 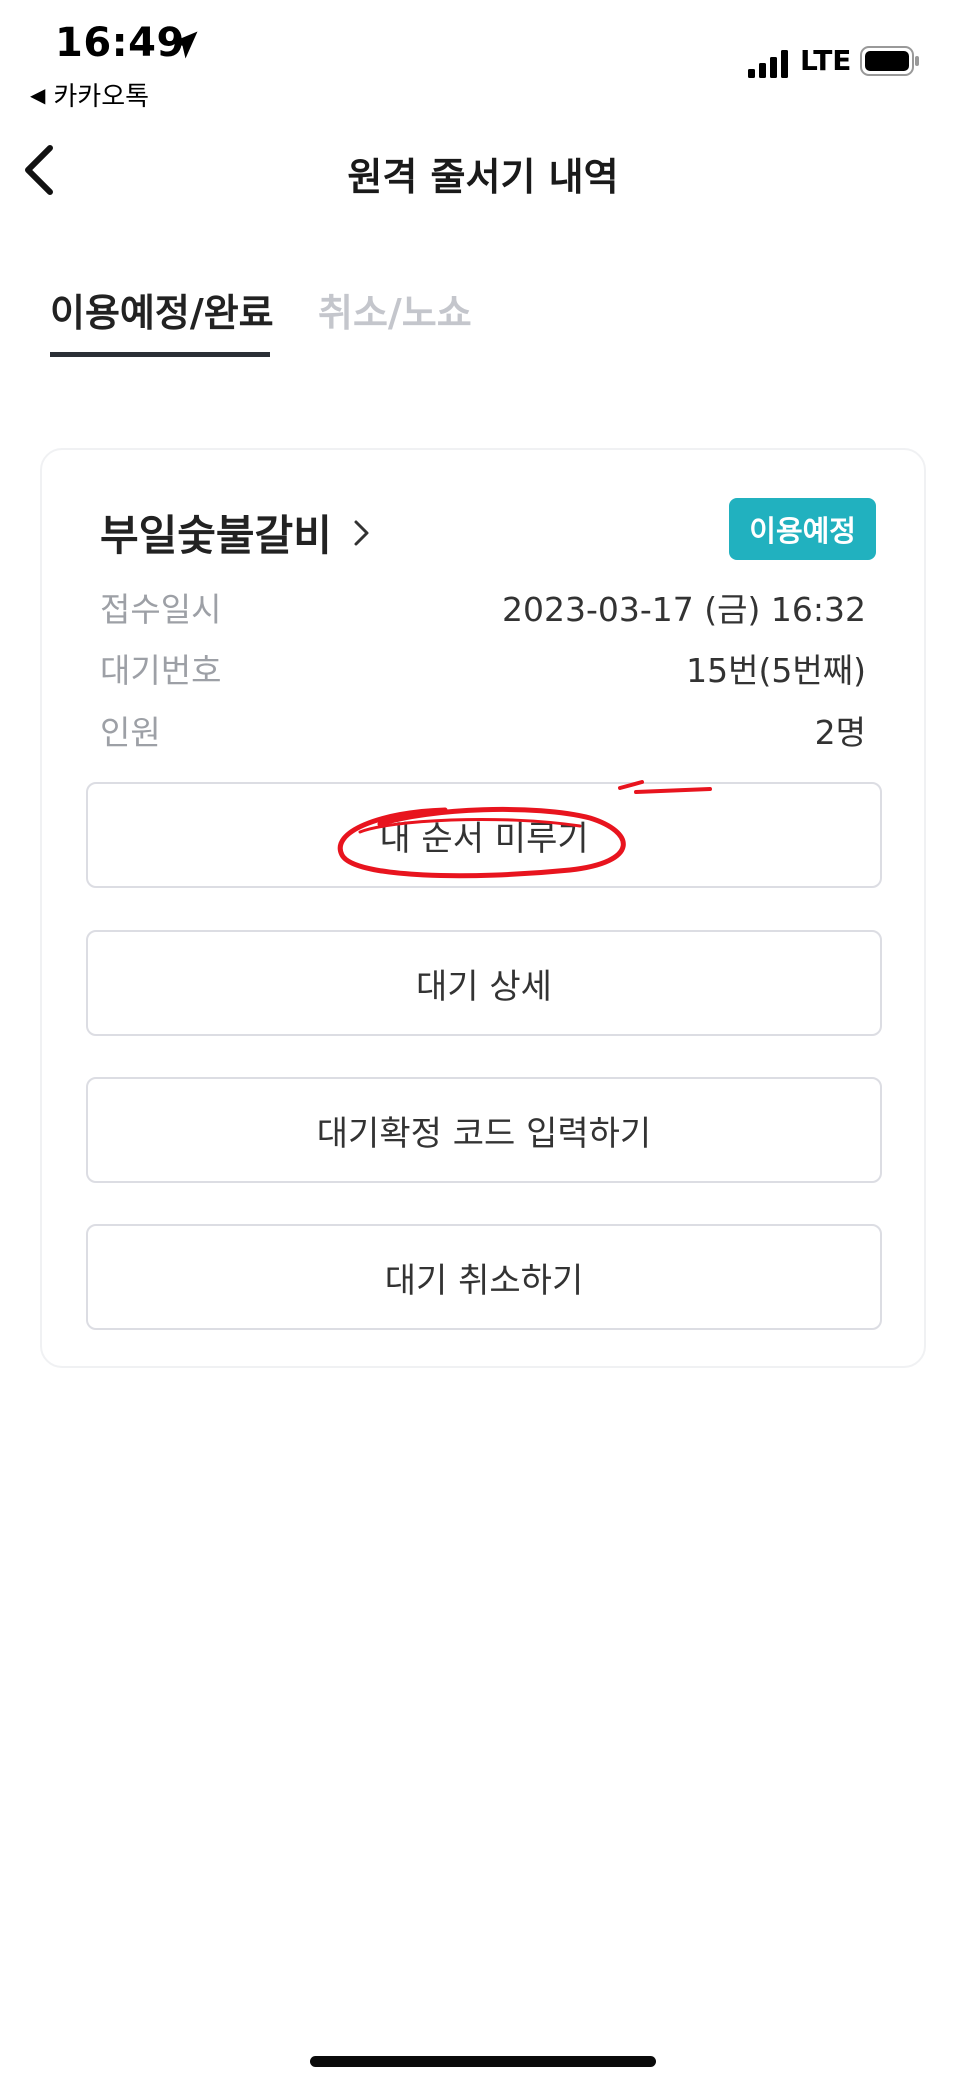 What do you see at coordinates (184, 45) in the screenshot?
I see `location-arrow-icon` at bounding box center [184, 45].